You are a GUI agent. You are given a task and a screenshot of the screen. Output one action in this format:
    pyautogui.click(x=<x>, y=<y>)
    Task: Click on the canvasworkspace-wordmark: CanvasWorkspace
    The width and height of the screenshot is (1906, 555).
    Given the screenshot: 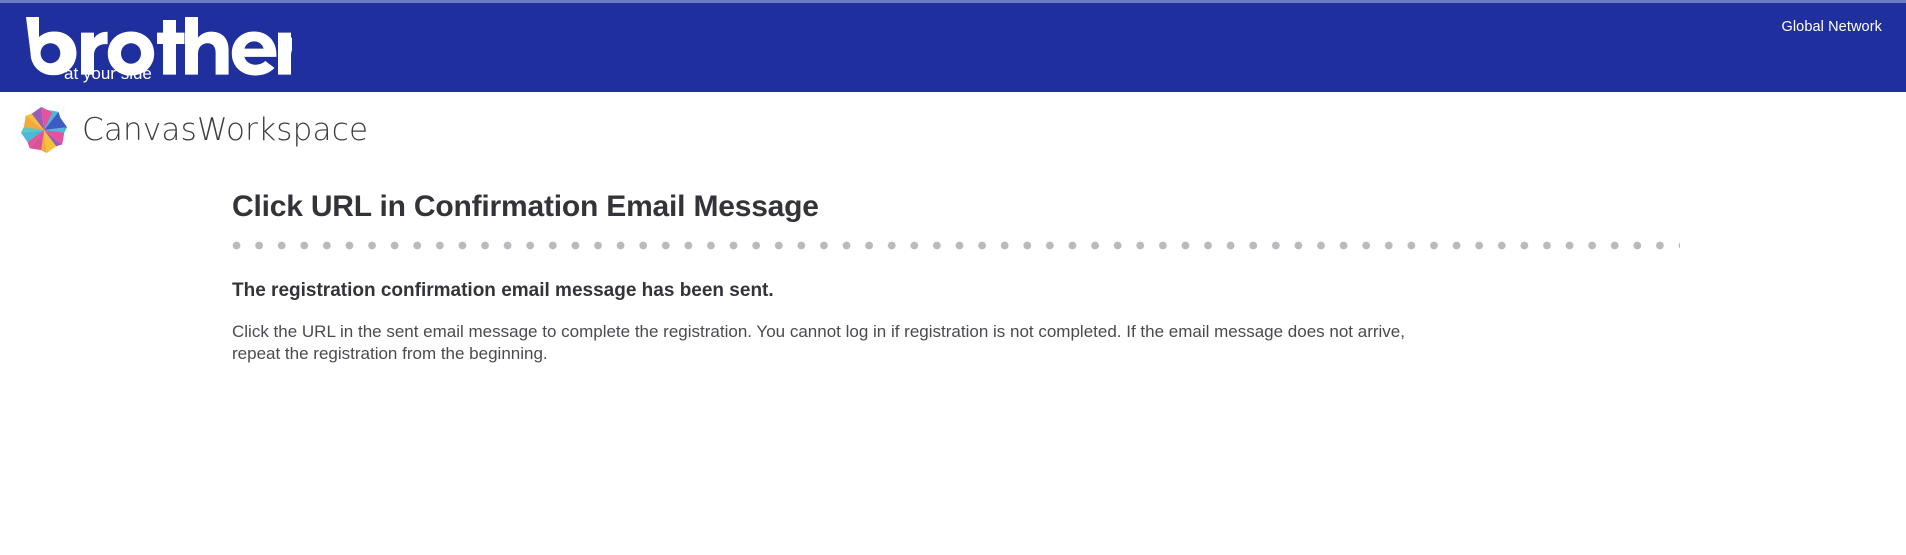 What is the action you would take?
    pyautogui.click(x=225, y=130)
    